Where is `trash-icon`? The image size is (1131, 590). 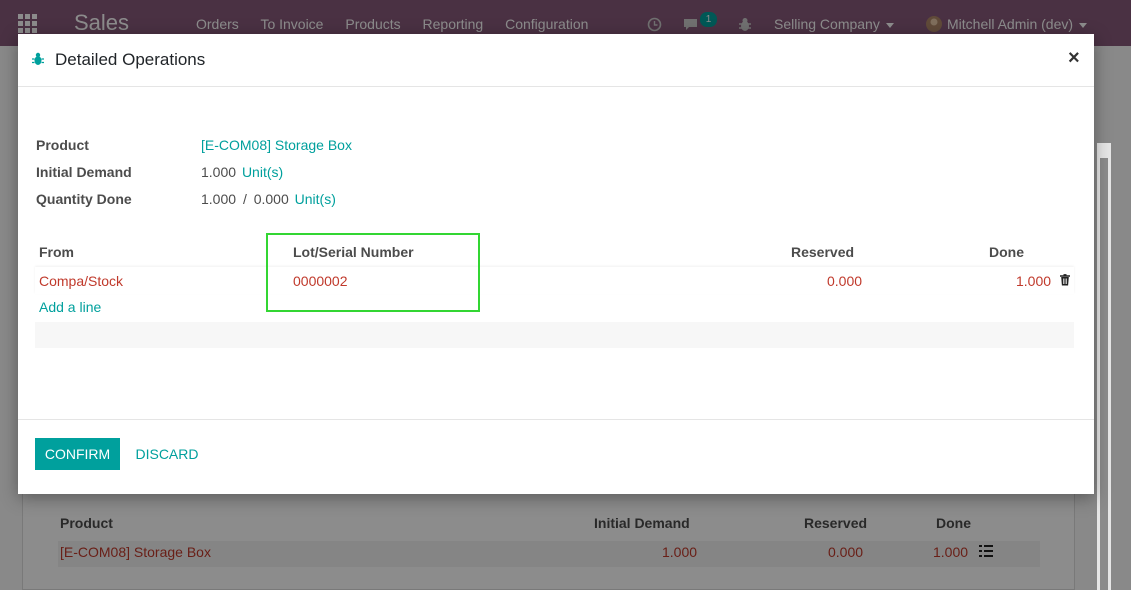 trash-icon is located at coordinates (1065, 280).